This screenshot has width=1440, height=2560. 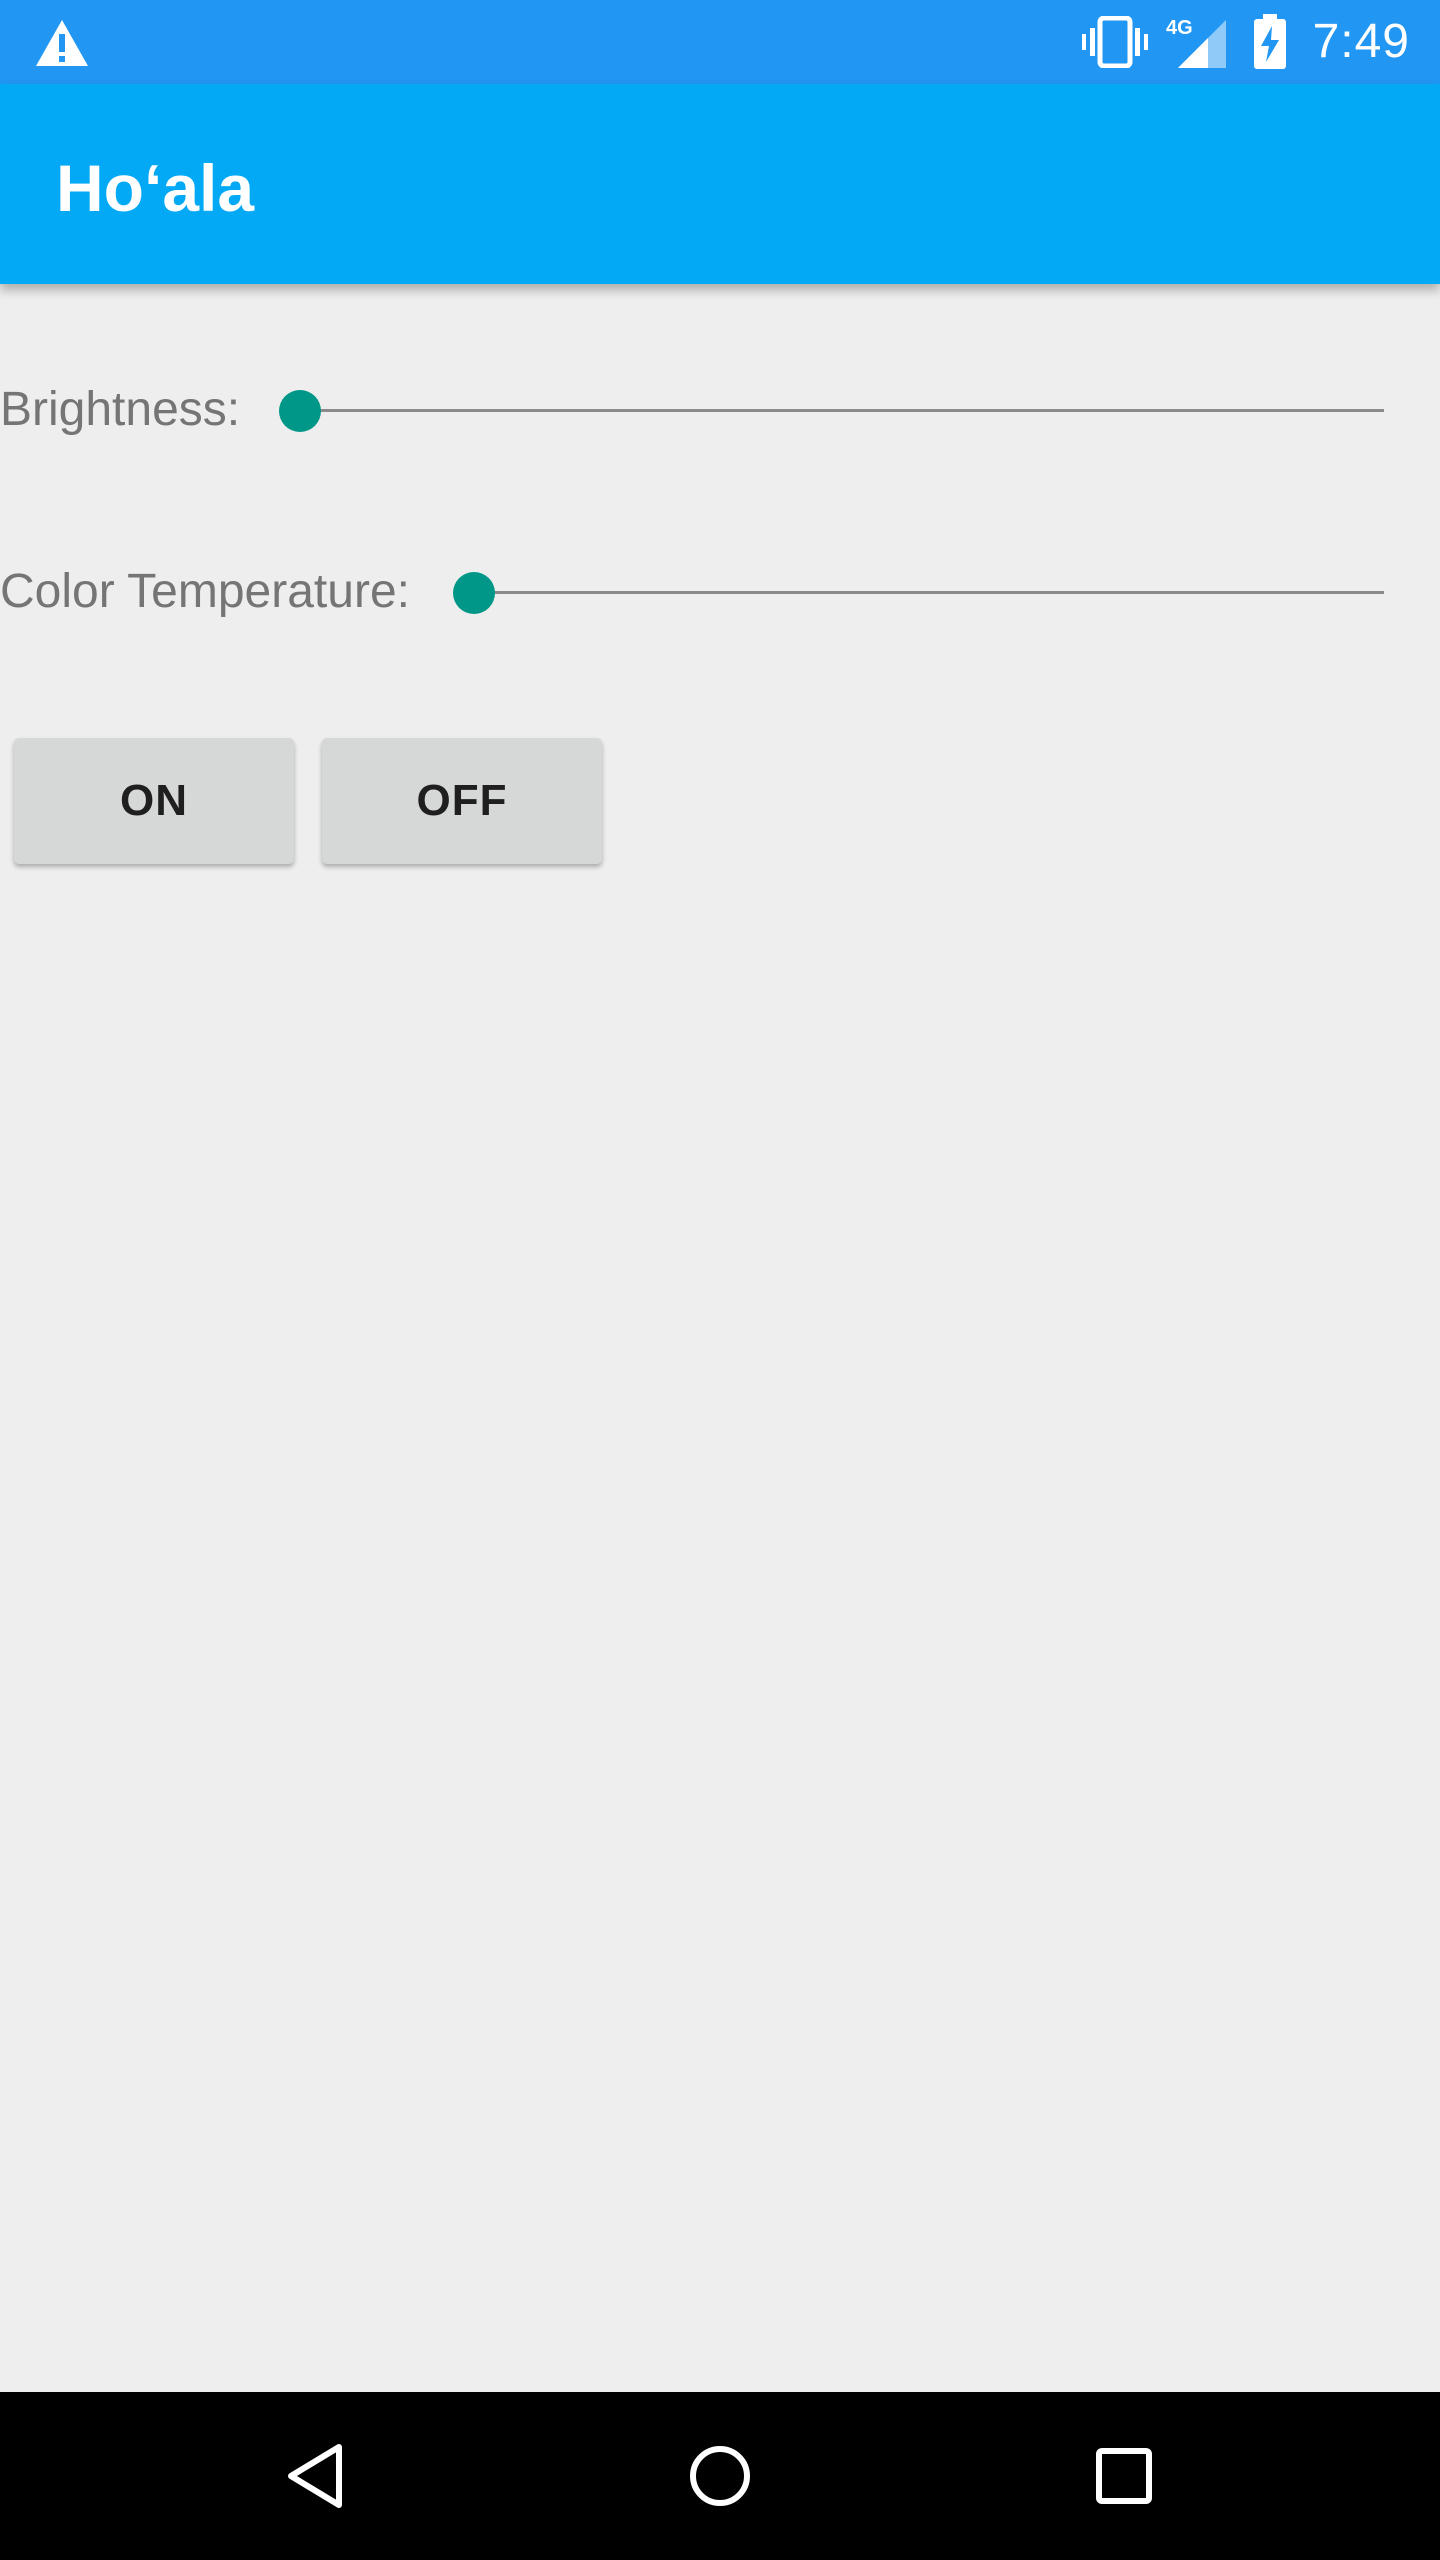 I want to click on recents-icon, so click(x=1124, y=2476).